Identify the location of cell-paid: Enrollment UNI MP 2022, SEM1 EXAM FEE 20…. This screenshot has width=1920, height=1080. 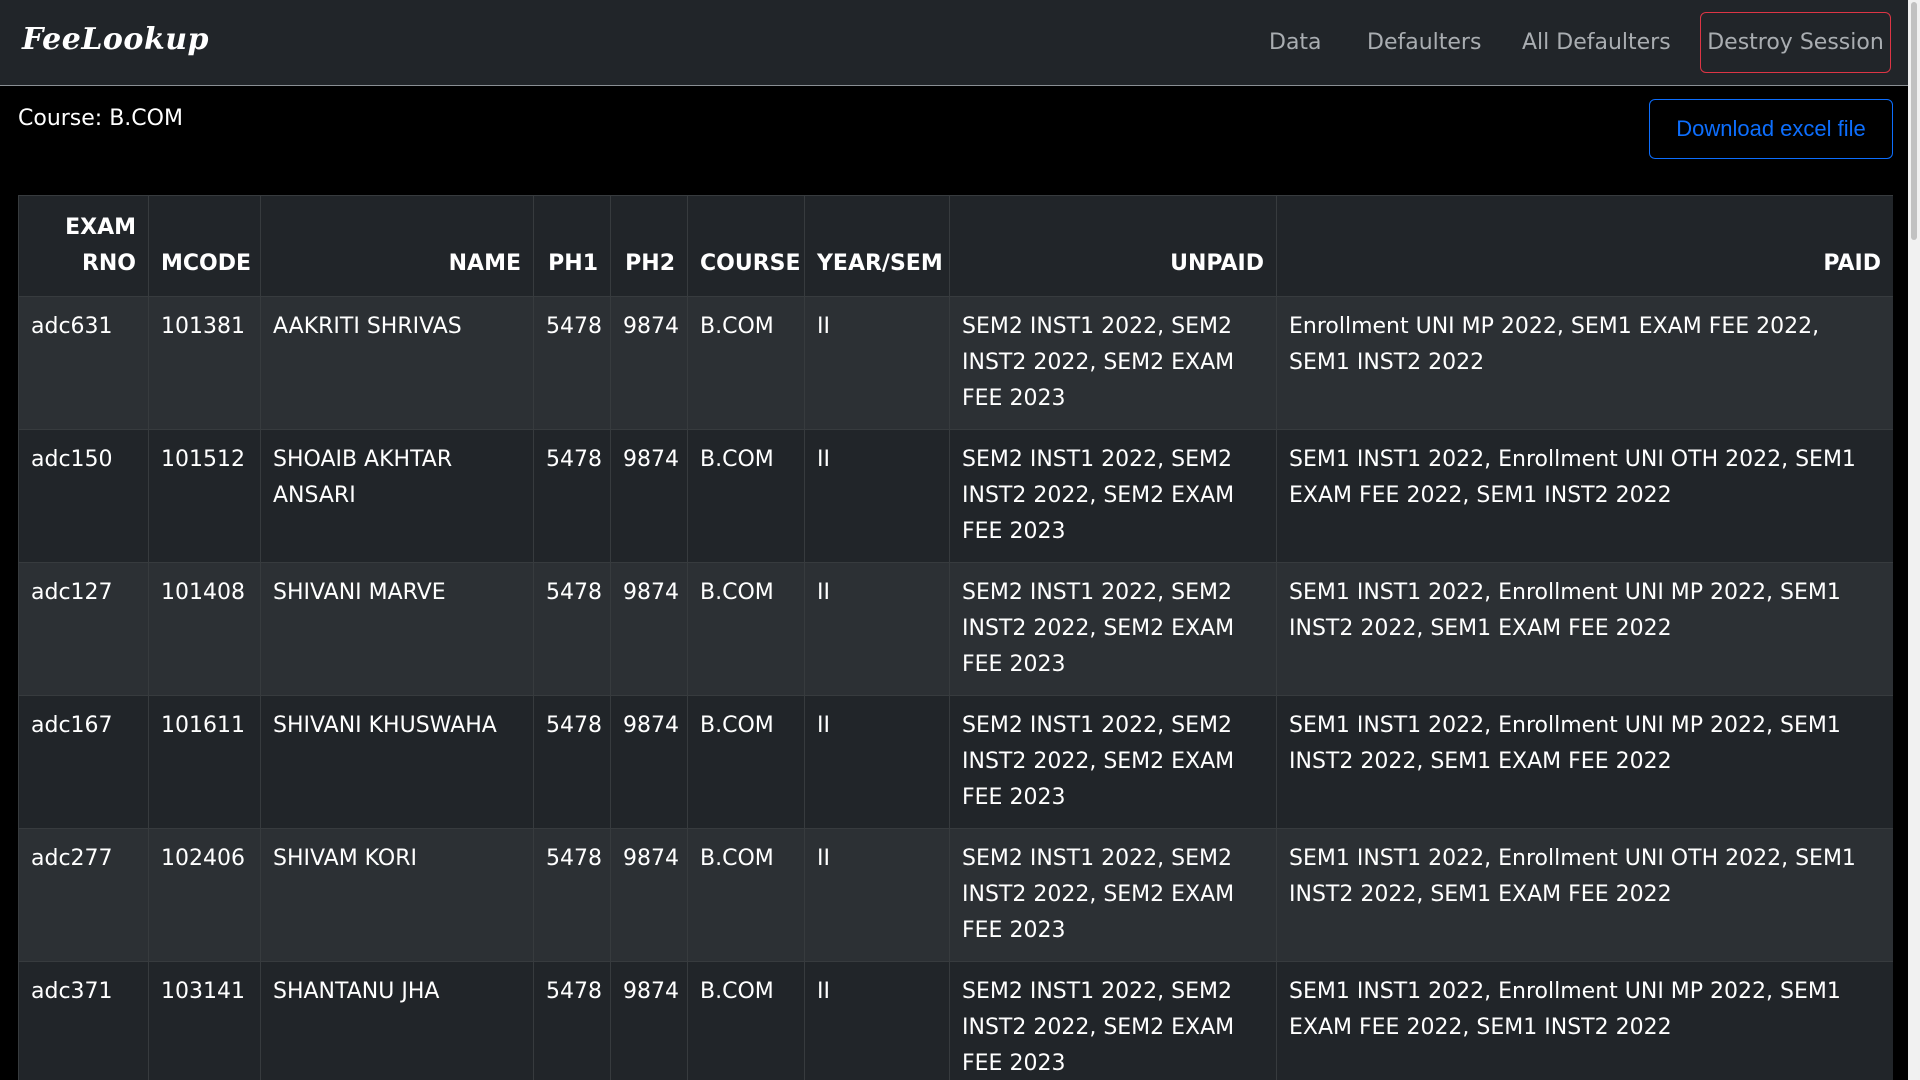
(1584, 363).